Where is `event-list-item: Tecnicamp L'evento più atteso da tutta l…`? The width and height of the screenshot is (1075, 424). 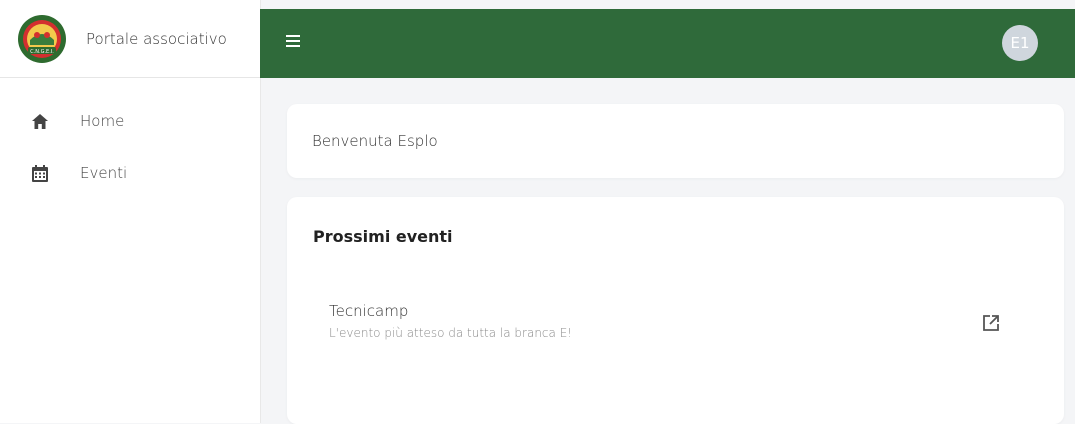 event-list-item: Tecnicamp L'evento più atteso da tutta l… is located at coordinates (674, 325).